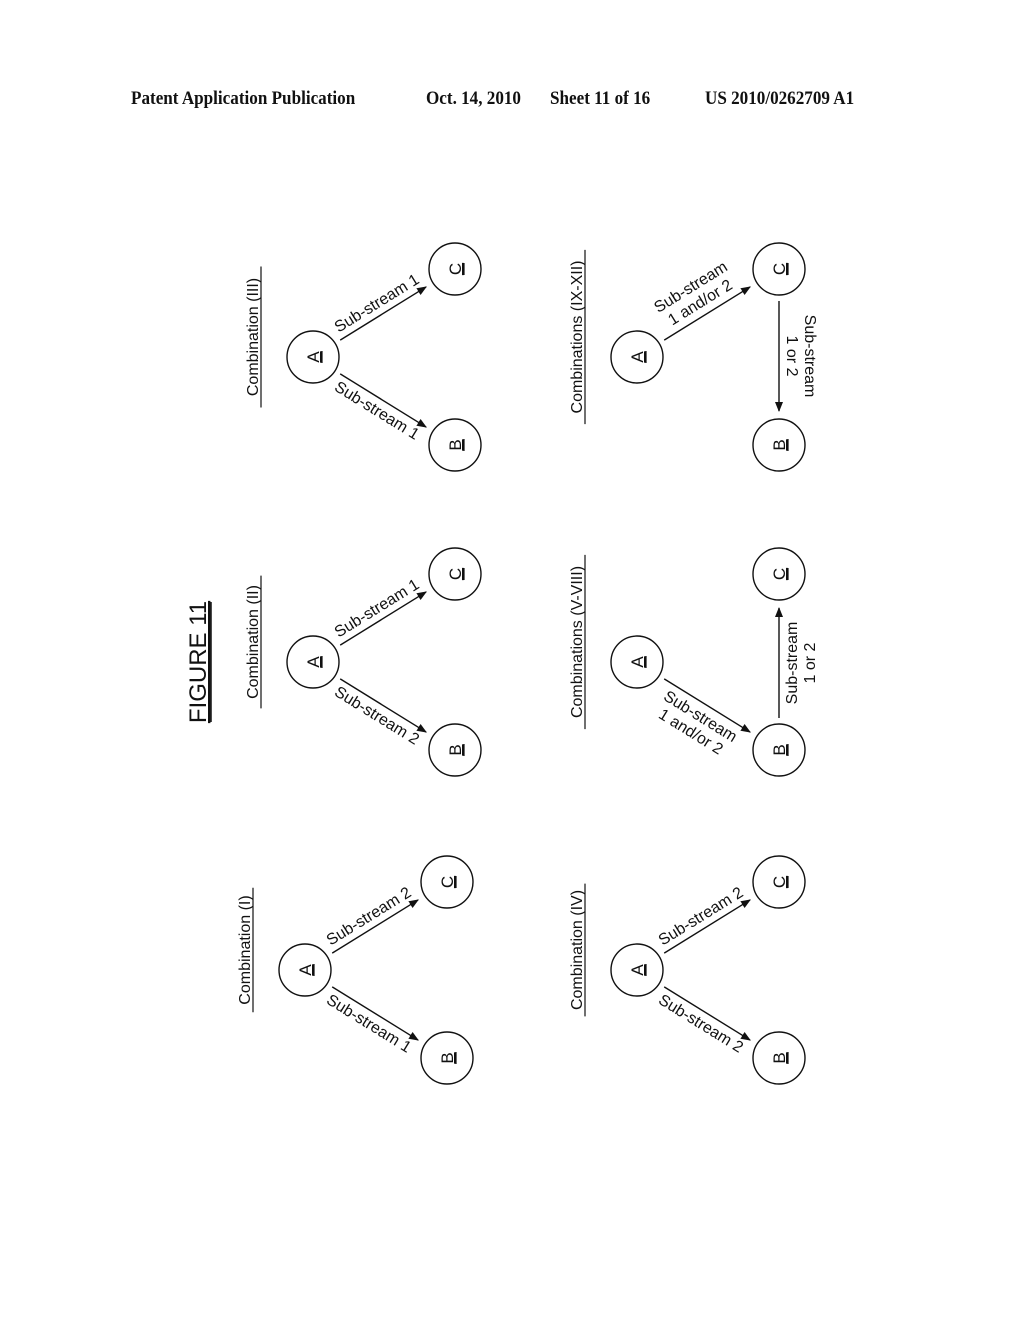 The width and height of the screenshot is (1024, 1320). Describe the element at coordinates (253, 642) in the screenshot. I see `diagram-title: Combination (II)` at that location.